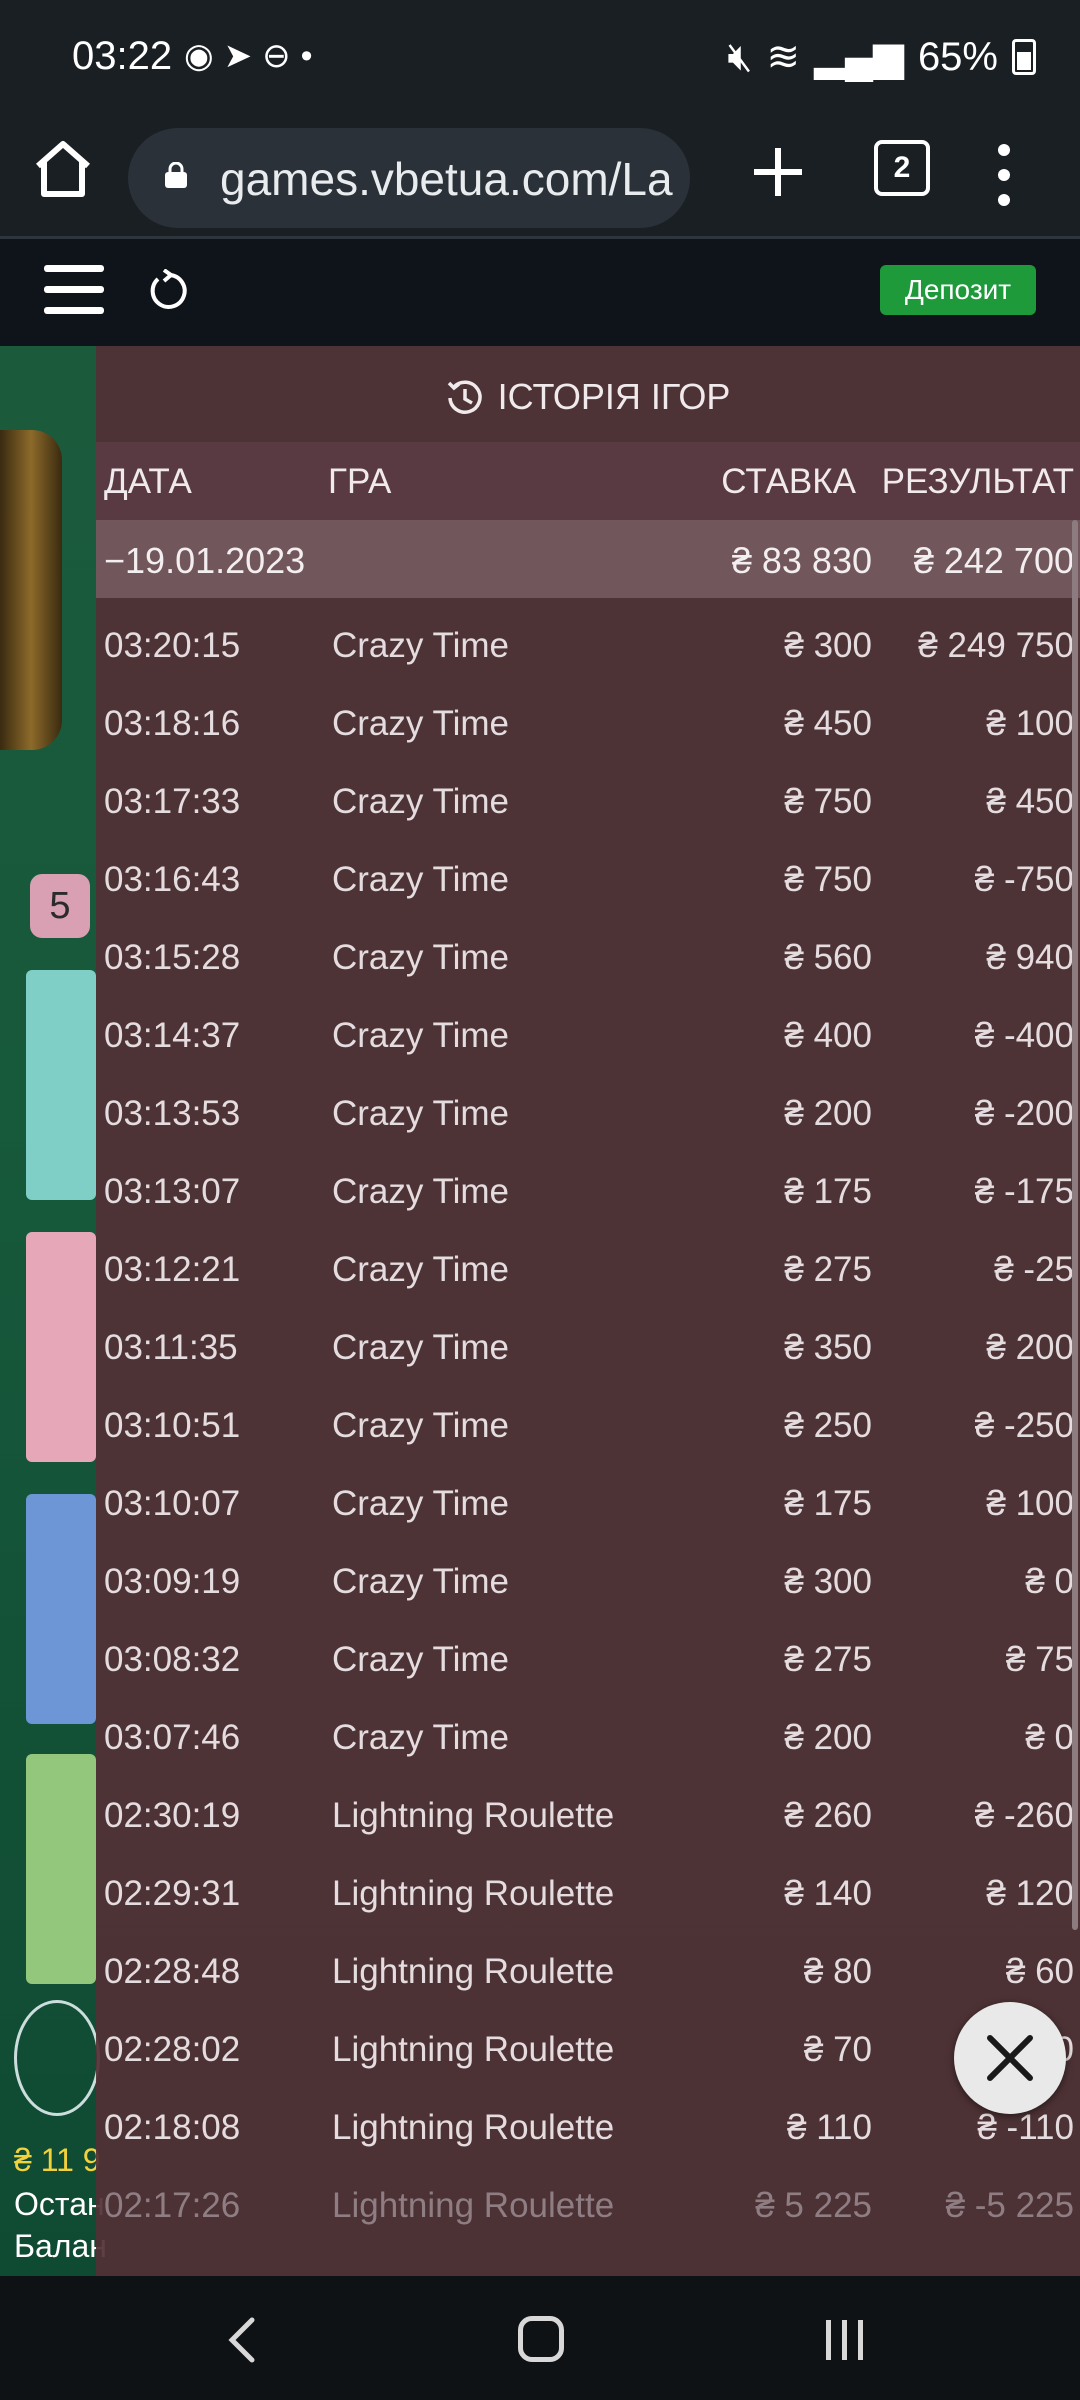 The height and width of the screenshot is (2400, 1080). Describe the element at coordinates (588, 1261) in the screenshot. I see `table-row: 03:12:21 Crazy Time ₴ 275 ₴ -25` at that location.